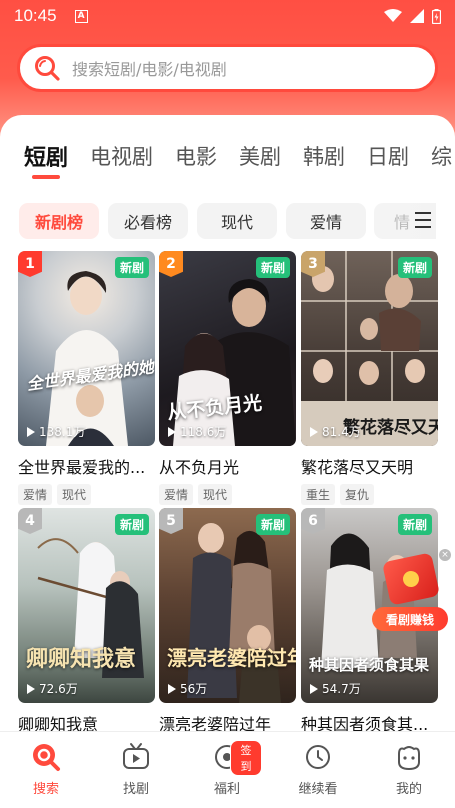 The image size is (455, 808). I want to click on chip-new-ranking: 新剧榜, so click(59, 221).